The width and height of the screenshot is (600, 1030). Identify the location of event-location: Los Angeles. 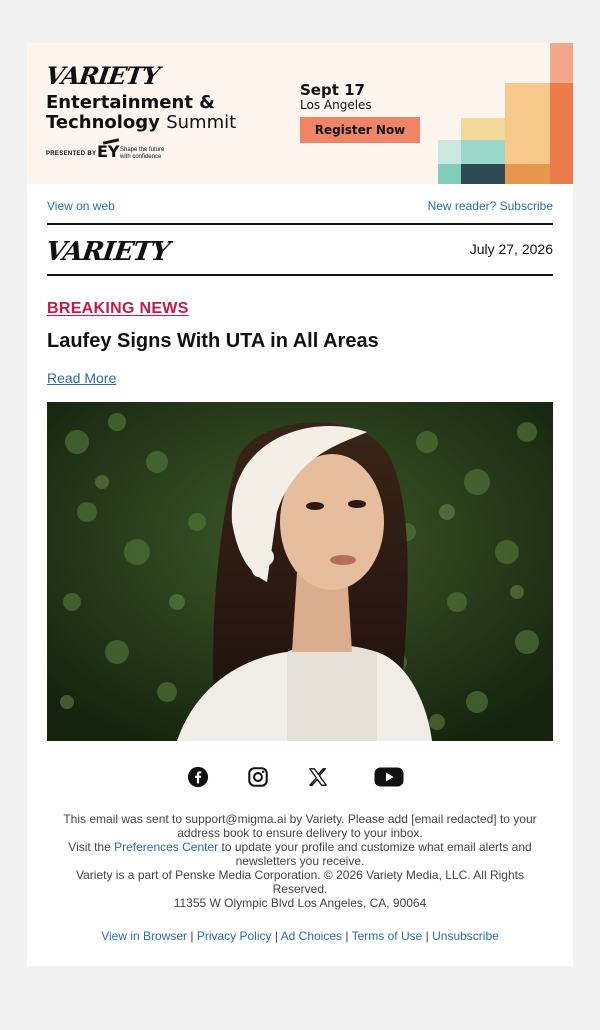
(336, 105).